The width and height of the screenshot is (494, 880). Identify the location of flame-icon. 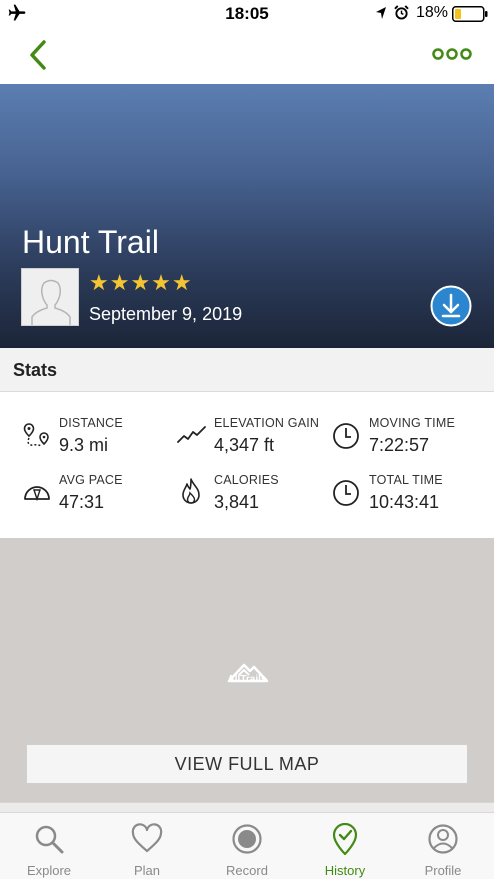
(191, 491).